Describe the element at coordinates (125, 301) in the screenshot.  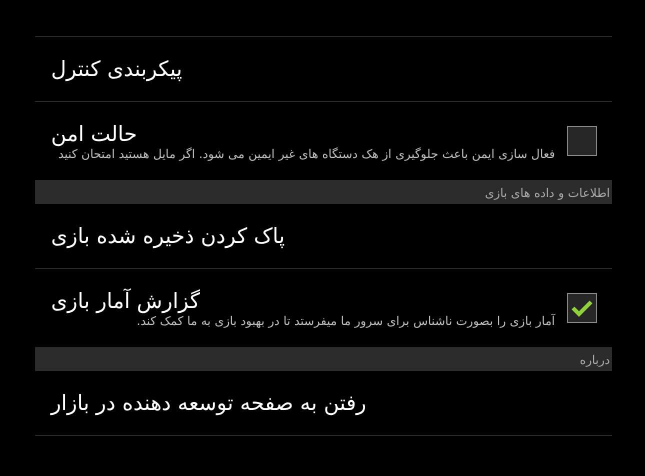
I see `preference-title: گزارش آمار بازی` at that location.